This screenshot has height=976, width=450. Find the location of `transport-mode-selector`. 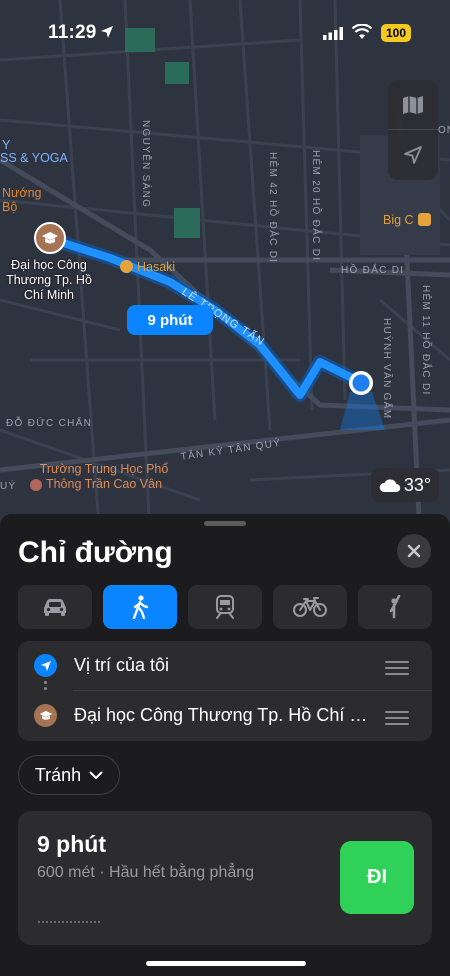

transport-mode-selector is located at coordinates (225, 607).